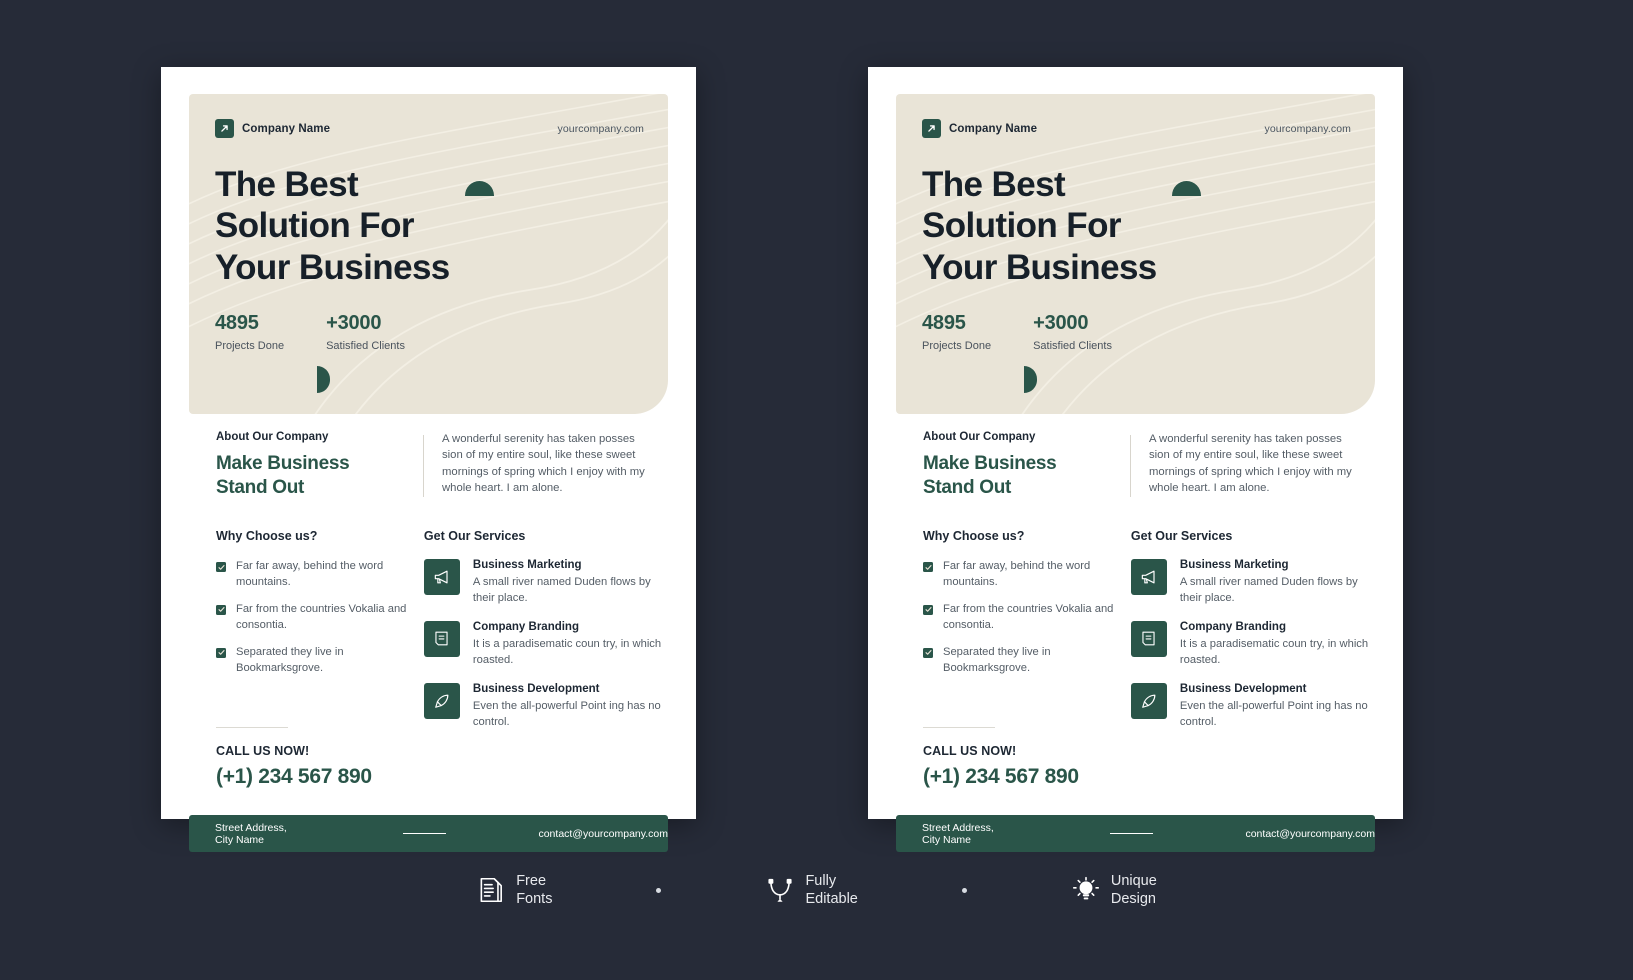 The height and width of the screenshot is (980, 1633). What do you see at coordinates (1017, 574) in the screenshot?
I see `list-item-text: Far far away, behind the word mountains.` at bounding box center [1017, 574].